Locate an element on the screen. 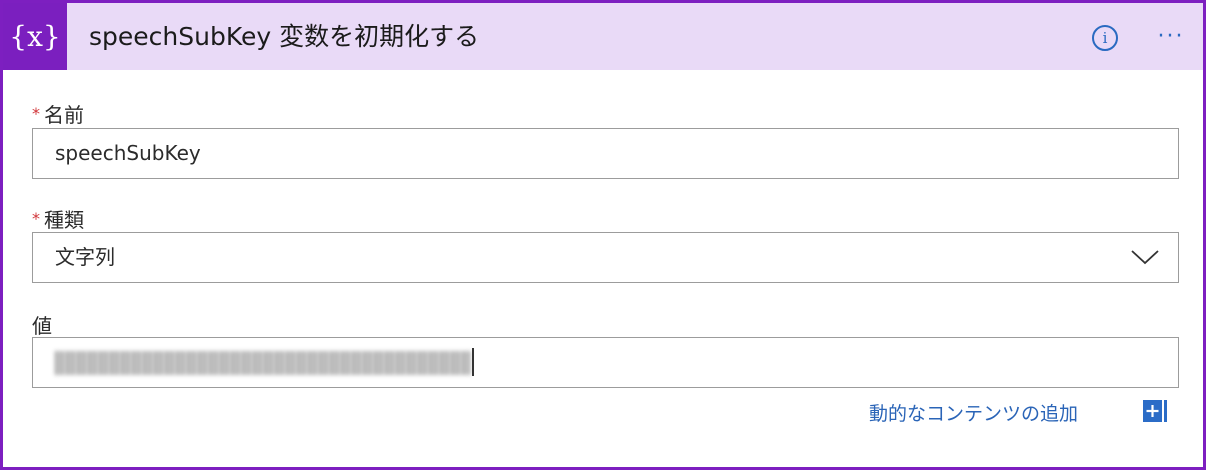 The height and width of the screenshot is (470, 1206). name-field-value: speechSubKey is located at coordinates (128, 153).